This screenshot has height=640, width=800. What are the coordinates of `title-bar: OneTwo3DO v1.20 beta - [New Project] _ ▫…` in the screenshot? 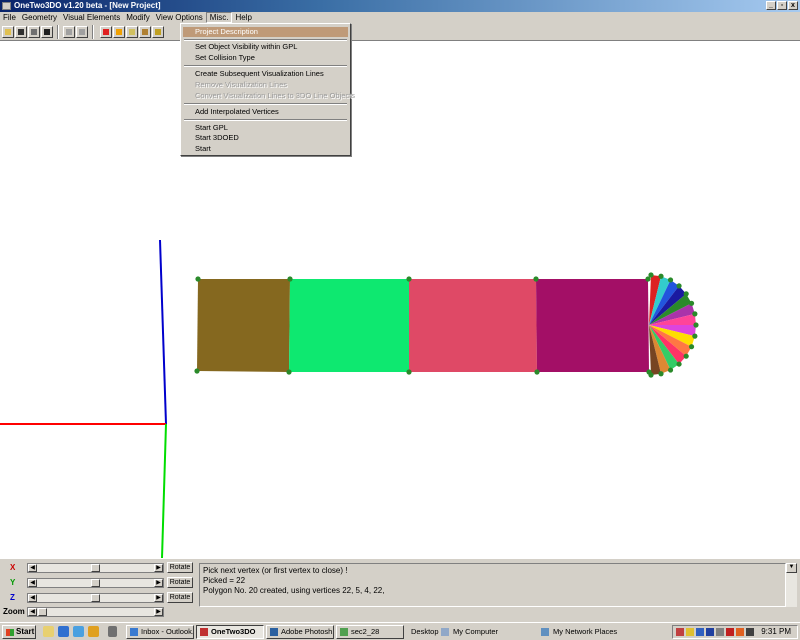 It's located at (400, 6).